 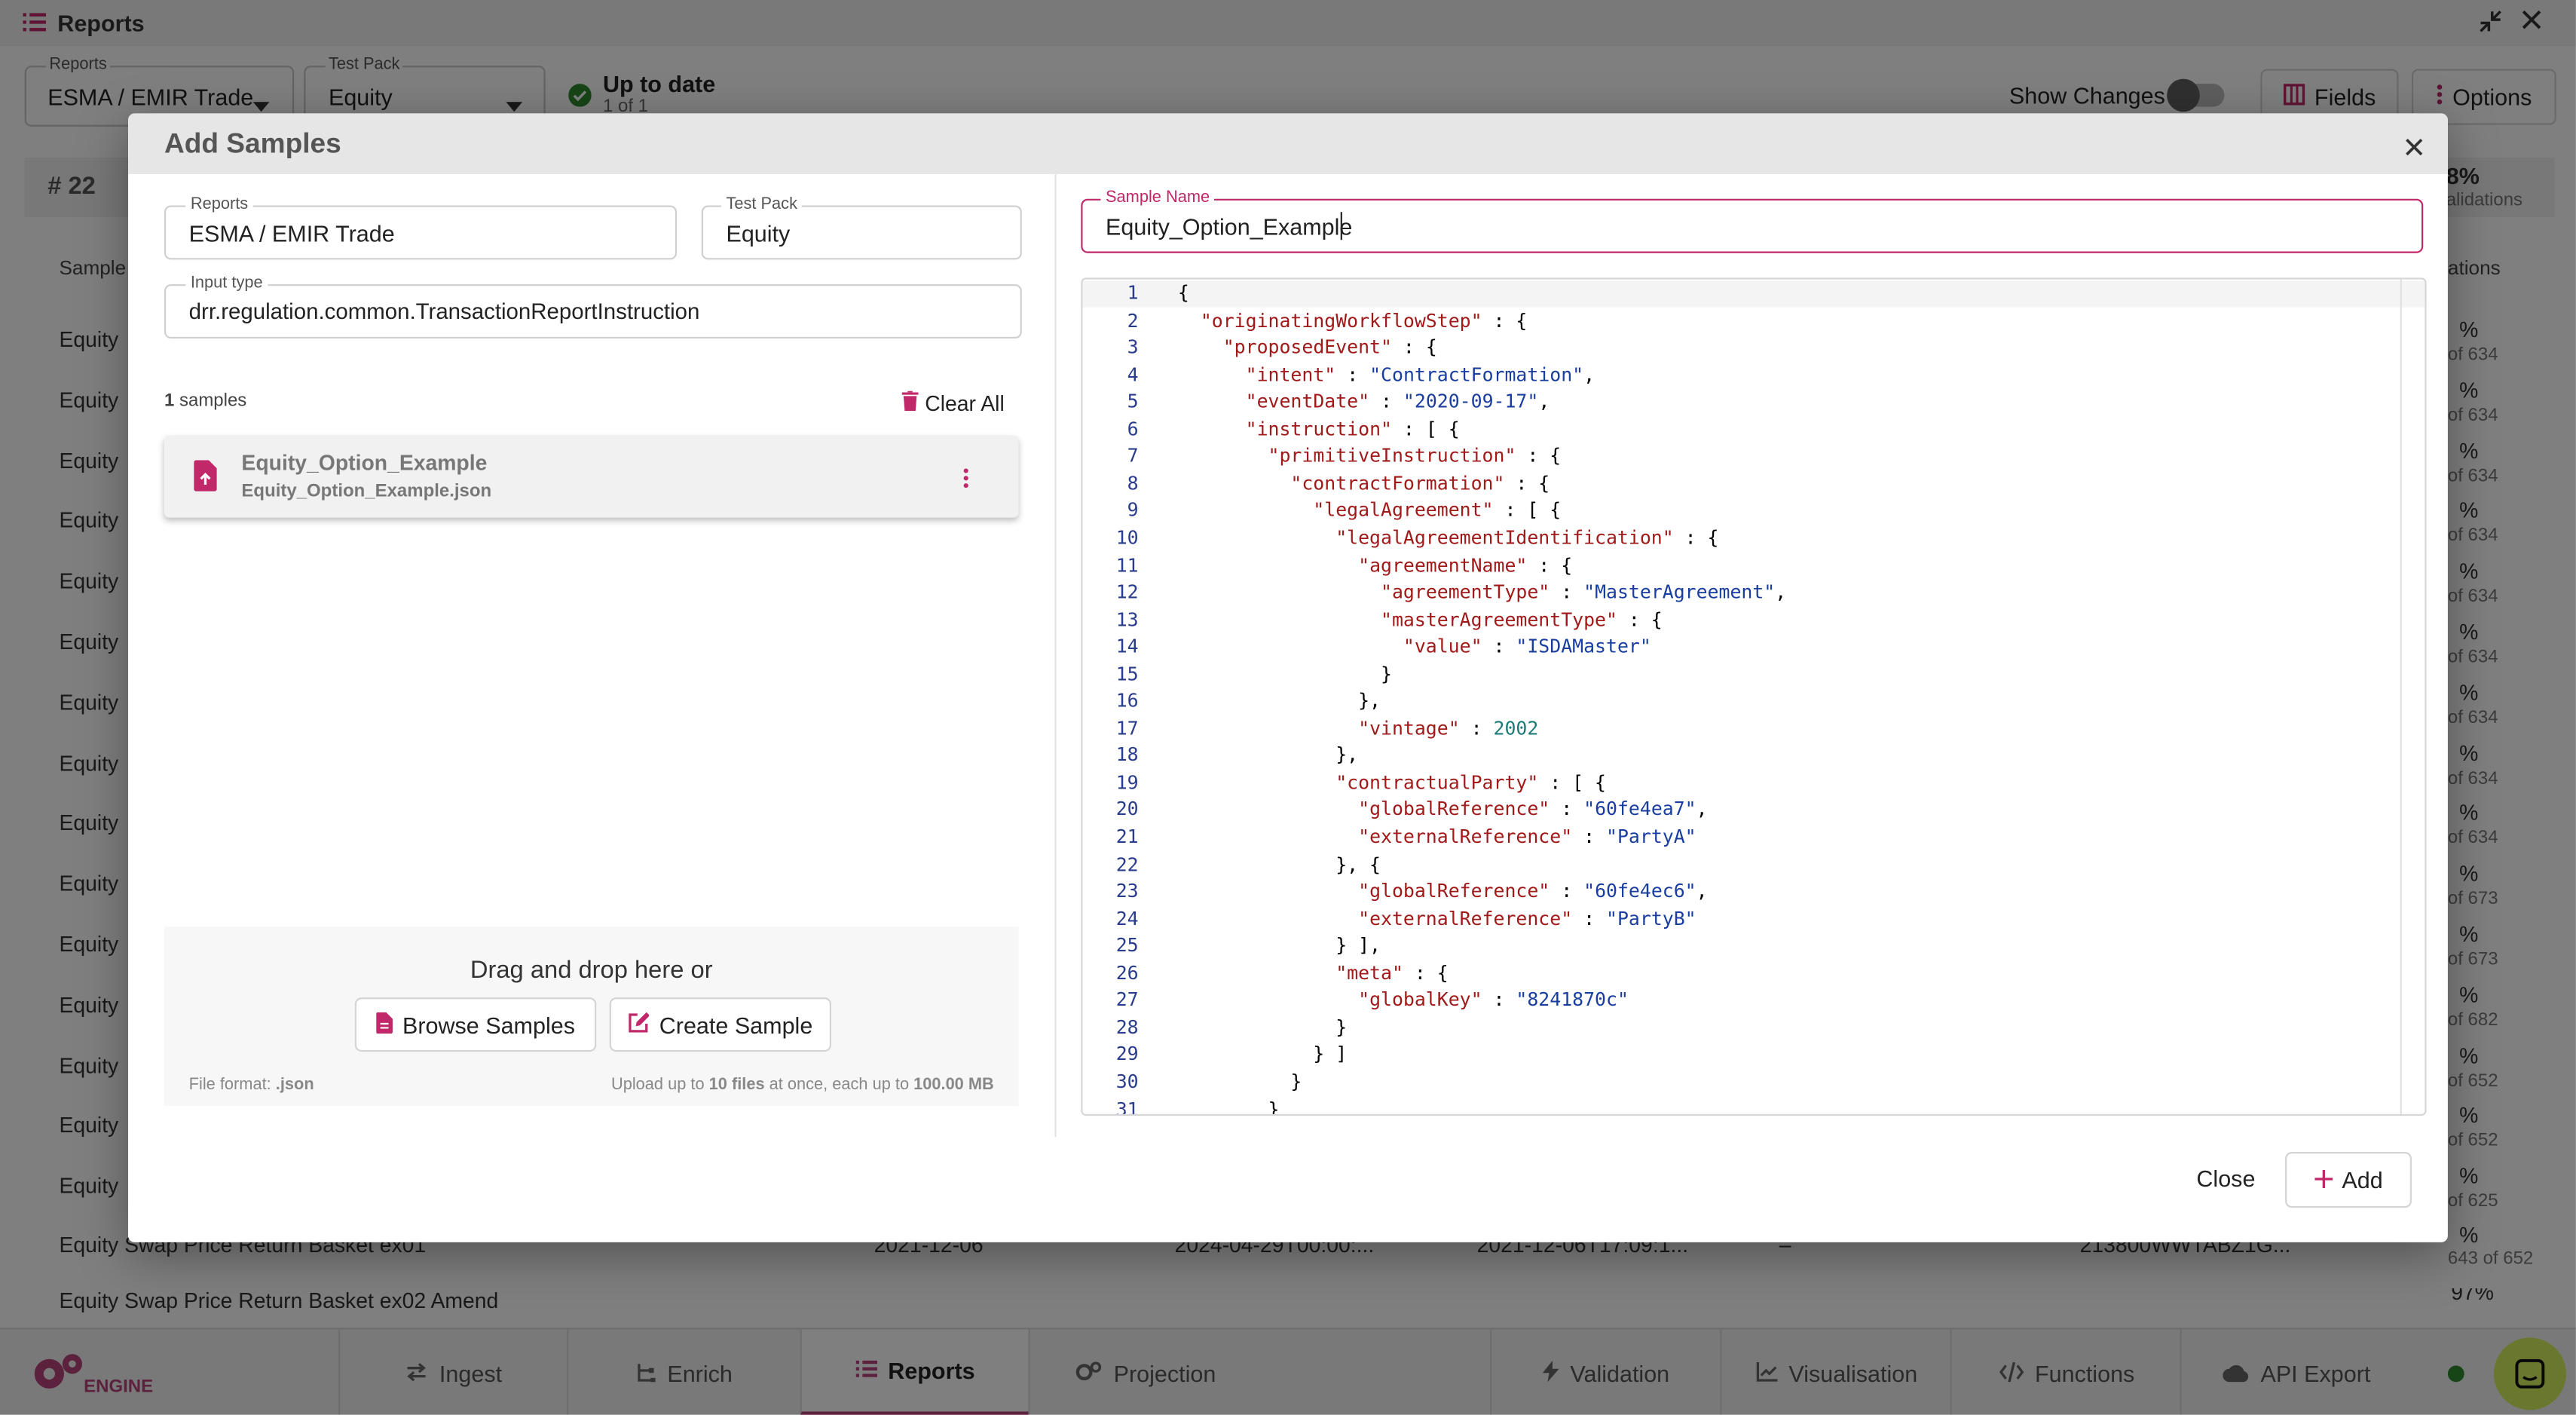 I want to click on line-number: 28, so click(x=1127, y=1027).